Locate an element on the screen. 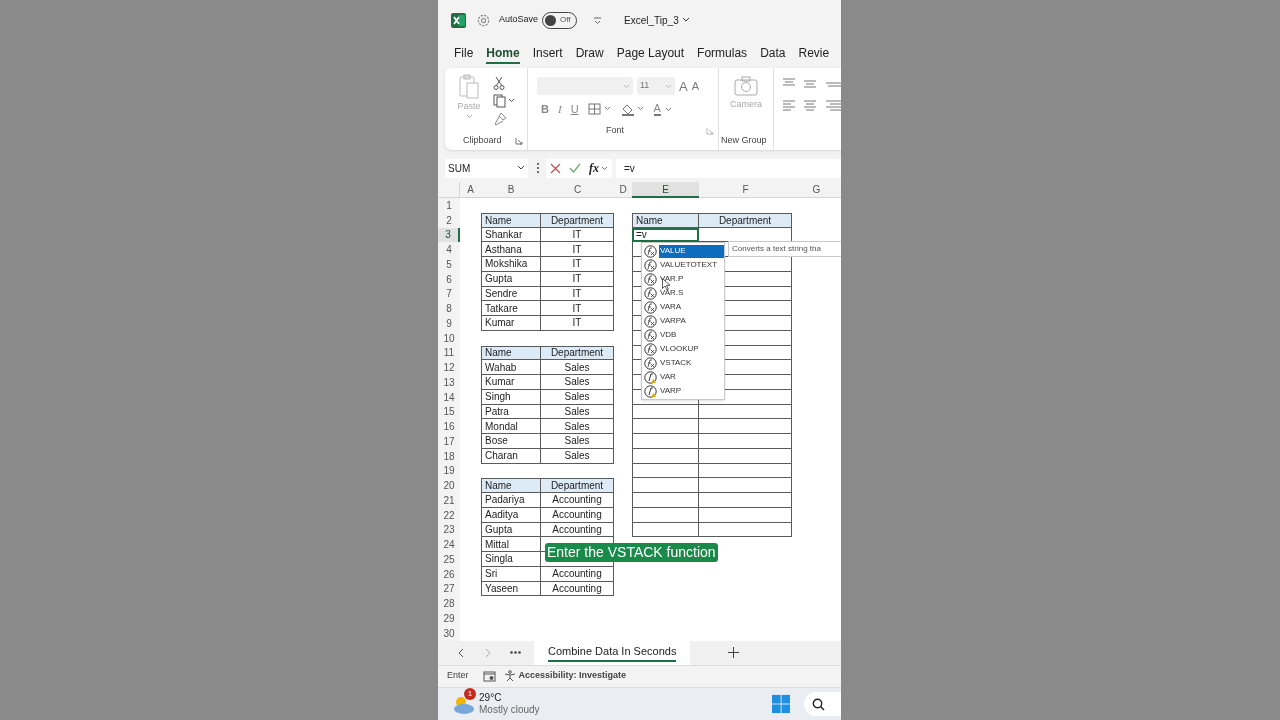 The image size is (1280, 720). menu-tab: Formulas is located at coordinates (722, 54).